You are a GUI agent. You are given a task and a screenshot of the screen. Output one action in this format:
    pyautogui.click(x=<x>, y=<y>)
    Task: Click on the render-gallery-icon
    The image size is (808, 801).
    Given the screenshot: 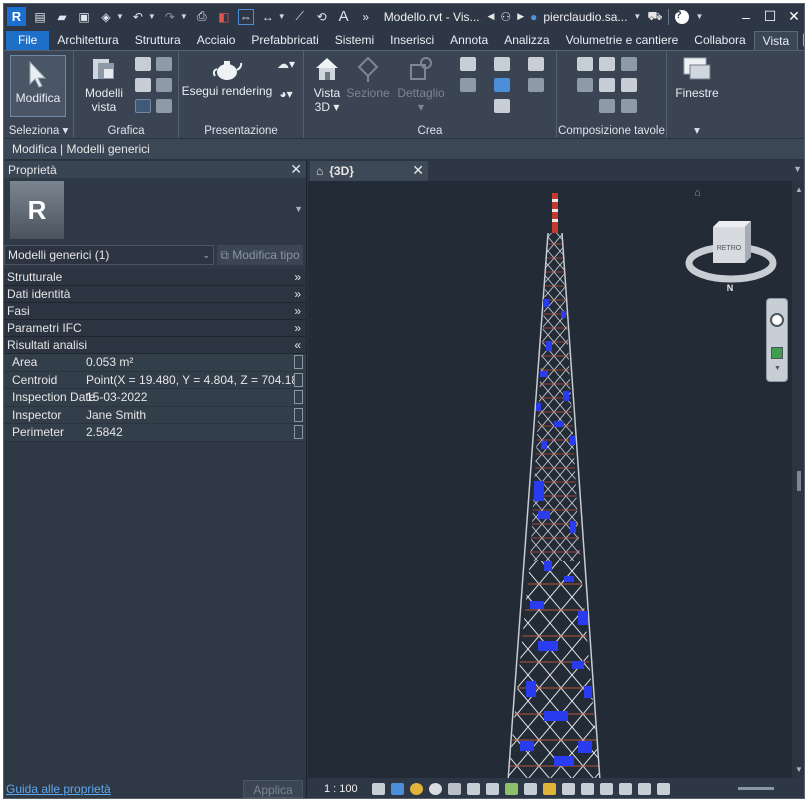 What is the action you would take?
    pyautogui.click(x=164, y=106)
    